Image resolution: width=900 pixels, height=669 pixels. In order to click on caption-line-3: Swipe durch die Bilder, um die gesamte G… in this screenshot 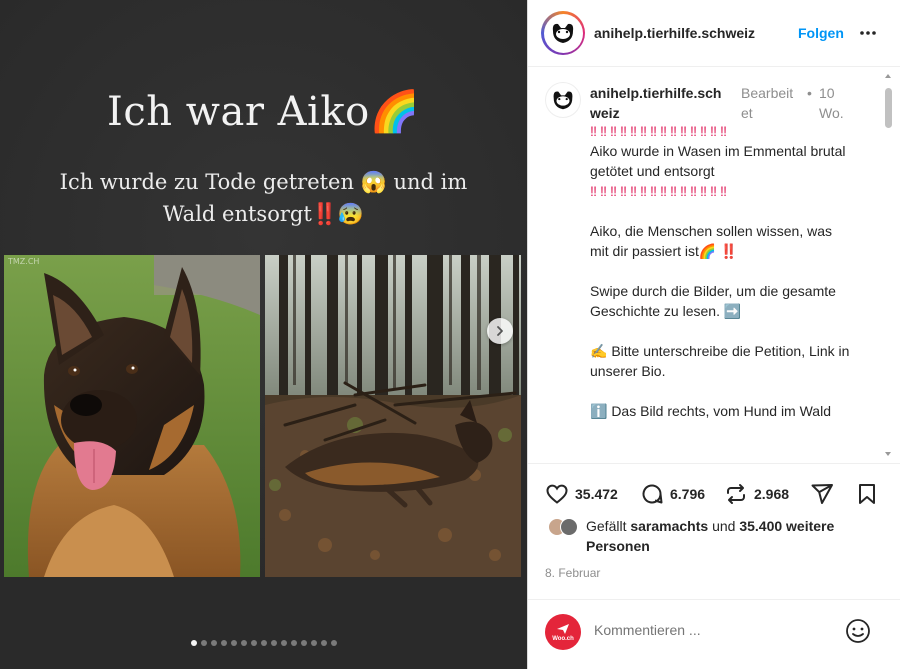, I will do `click(713, 301)`.